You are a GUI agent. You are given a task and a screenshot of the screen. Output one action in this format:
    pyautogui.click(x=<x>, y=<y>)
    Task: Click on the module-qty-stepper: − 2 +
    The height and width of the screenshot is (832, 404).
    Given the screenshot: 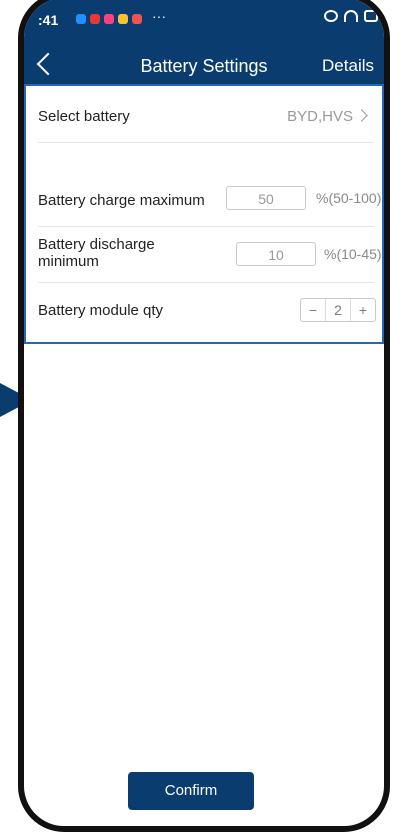 What is the action you would take?
    pyautogui.click(x=338, y=310)
    